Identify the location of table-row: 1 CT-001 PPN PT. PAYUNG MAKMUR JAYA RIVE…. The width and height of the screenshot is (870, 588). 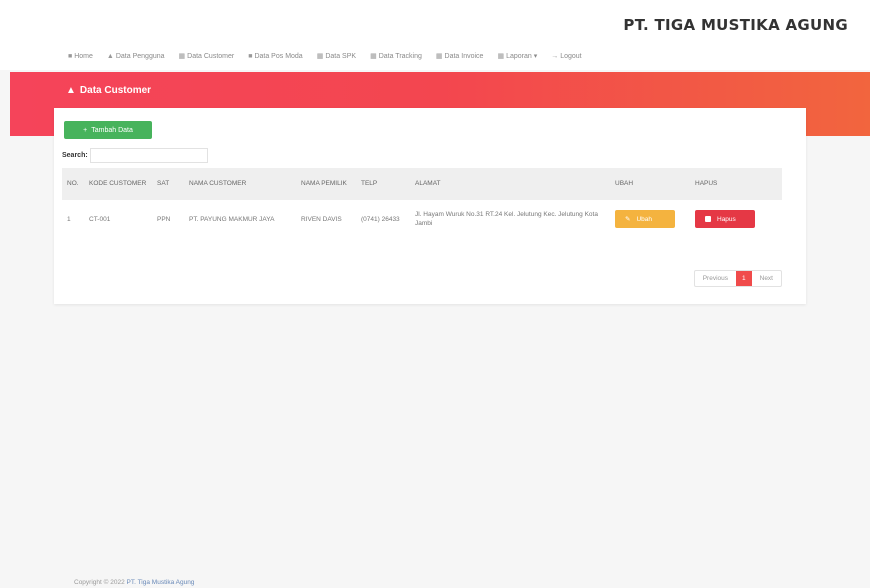
(422, 219).